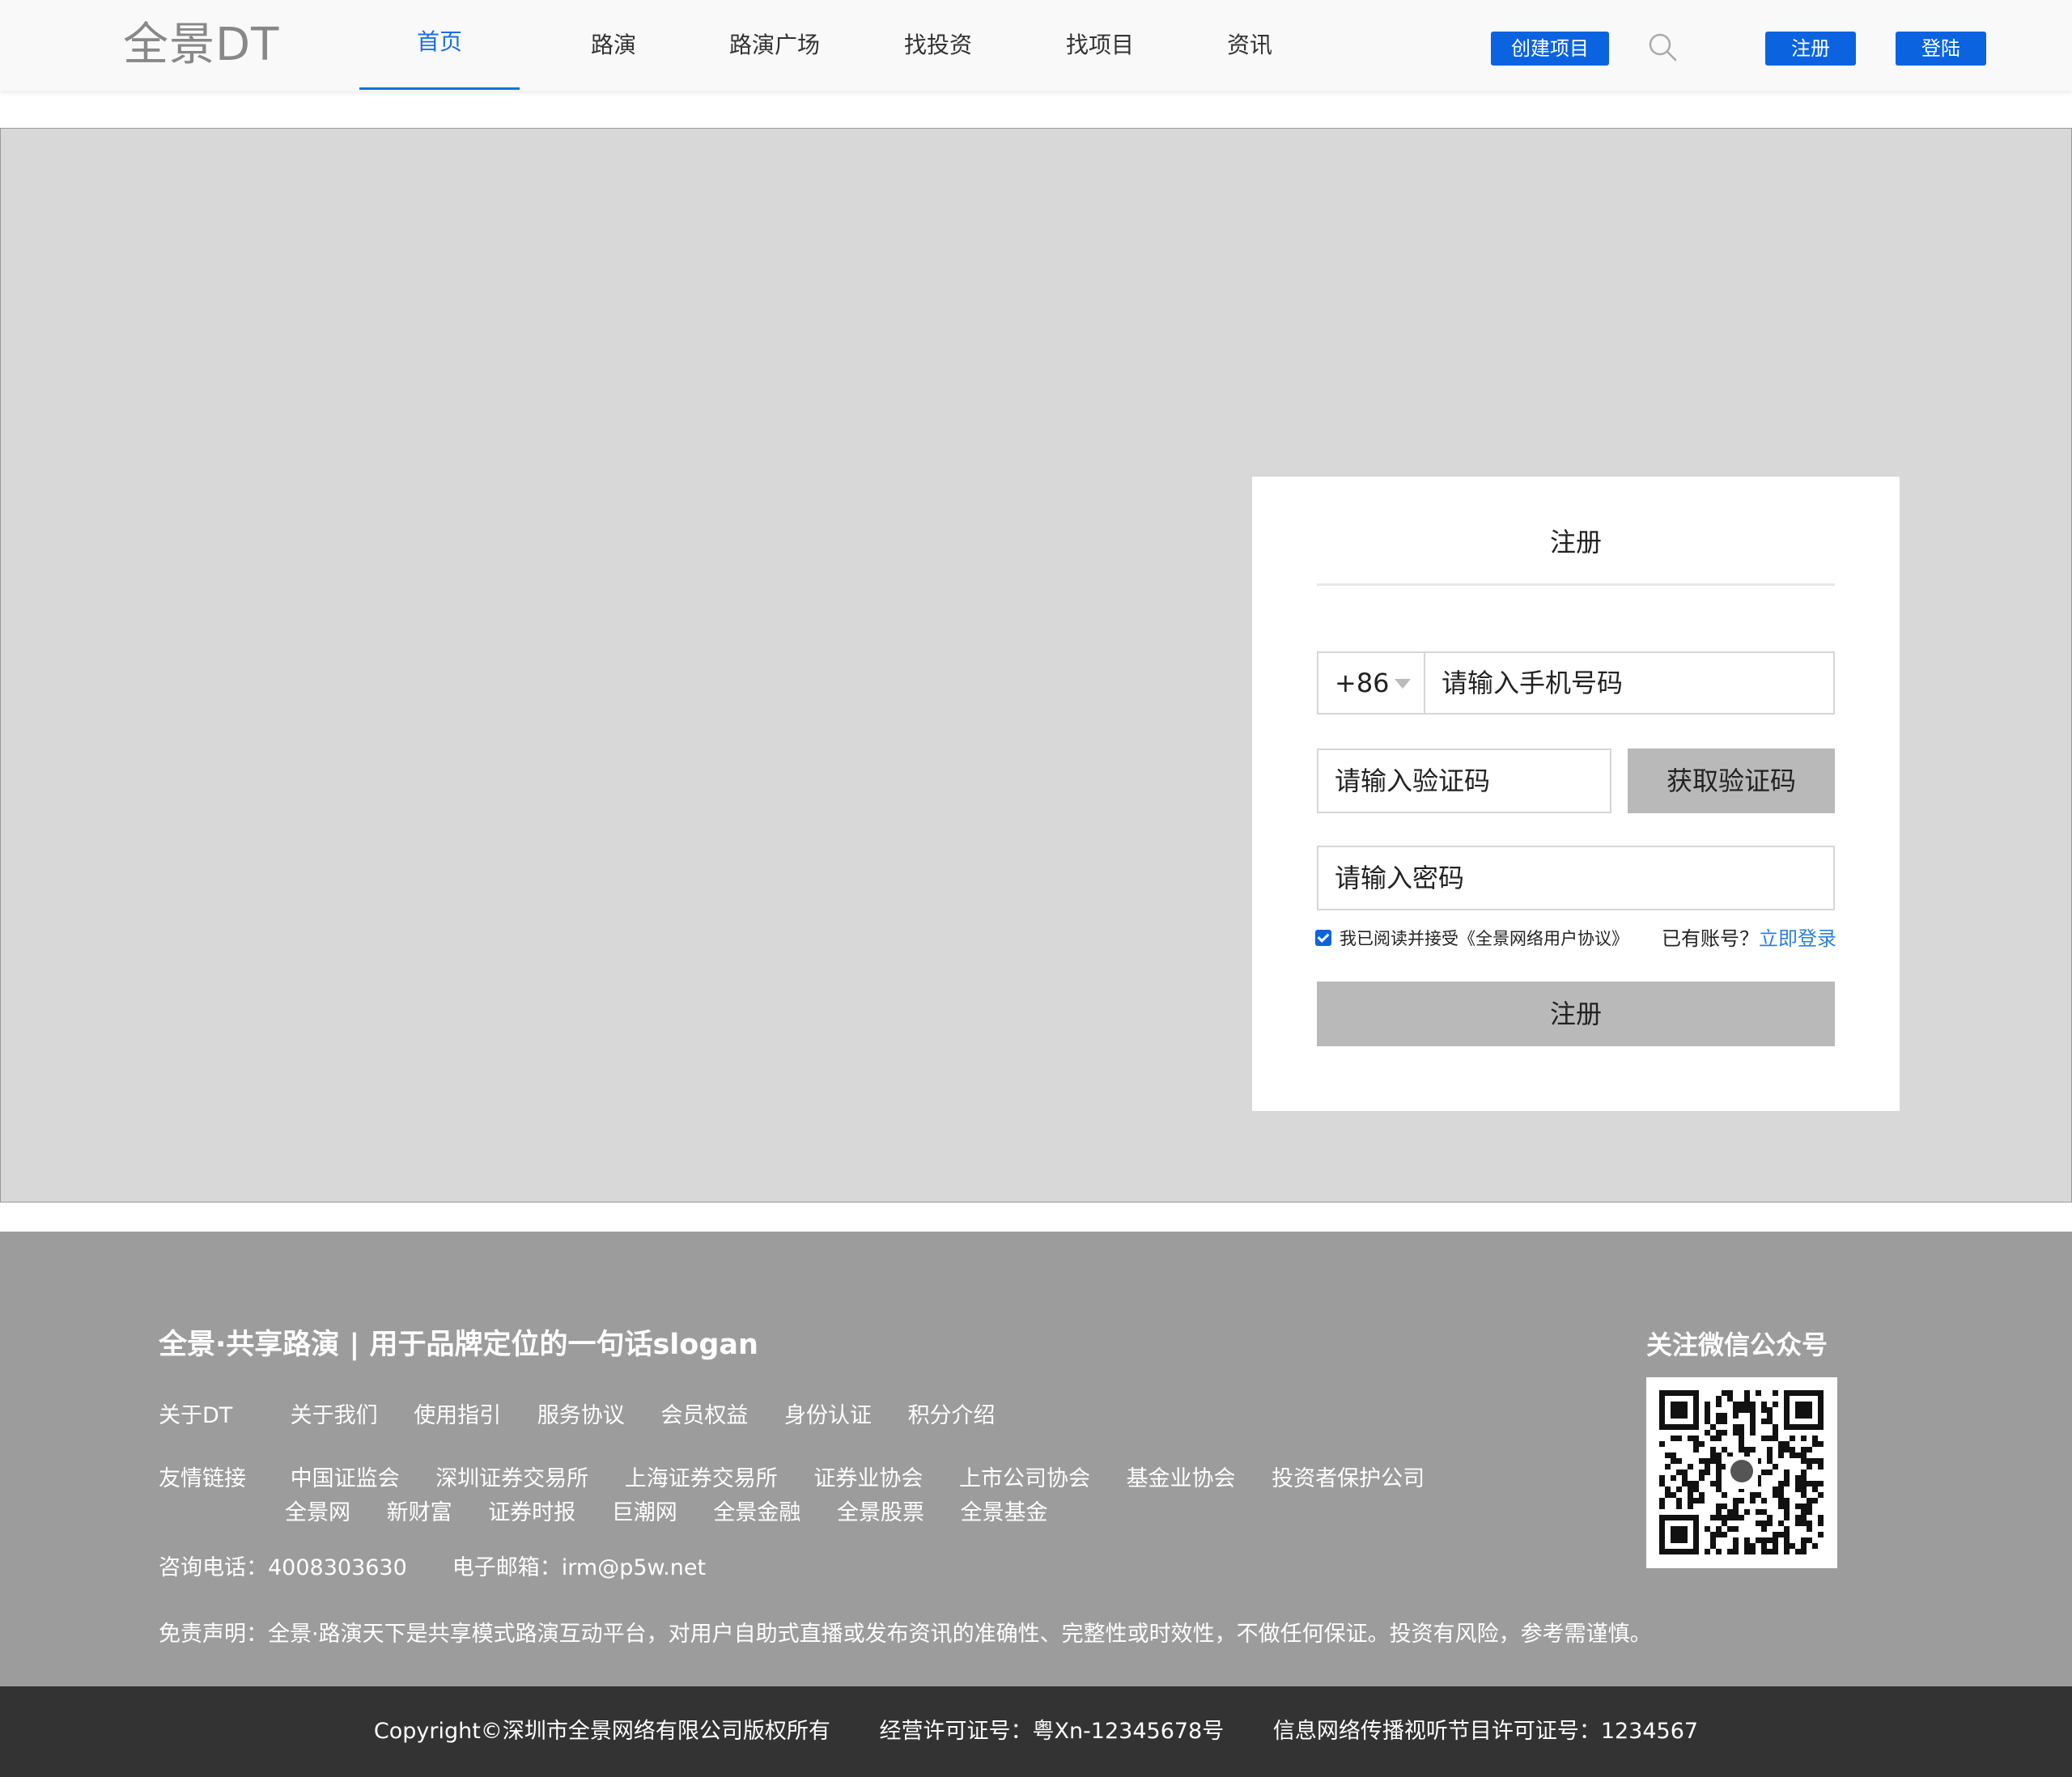 The height and width of the screenshot is (1777, 2072). What do you see at coordinates (644, 1513) in the screenshot?
I see `footer-link-cninfo: 巨潮网` at bounding box center [644, 1513].